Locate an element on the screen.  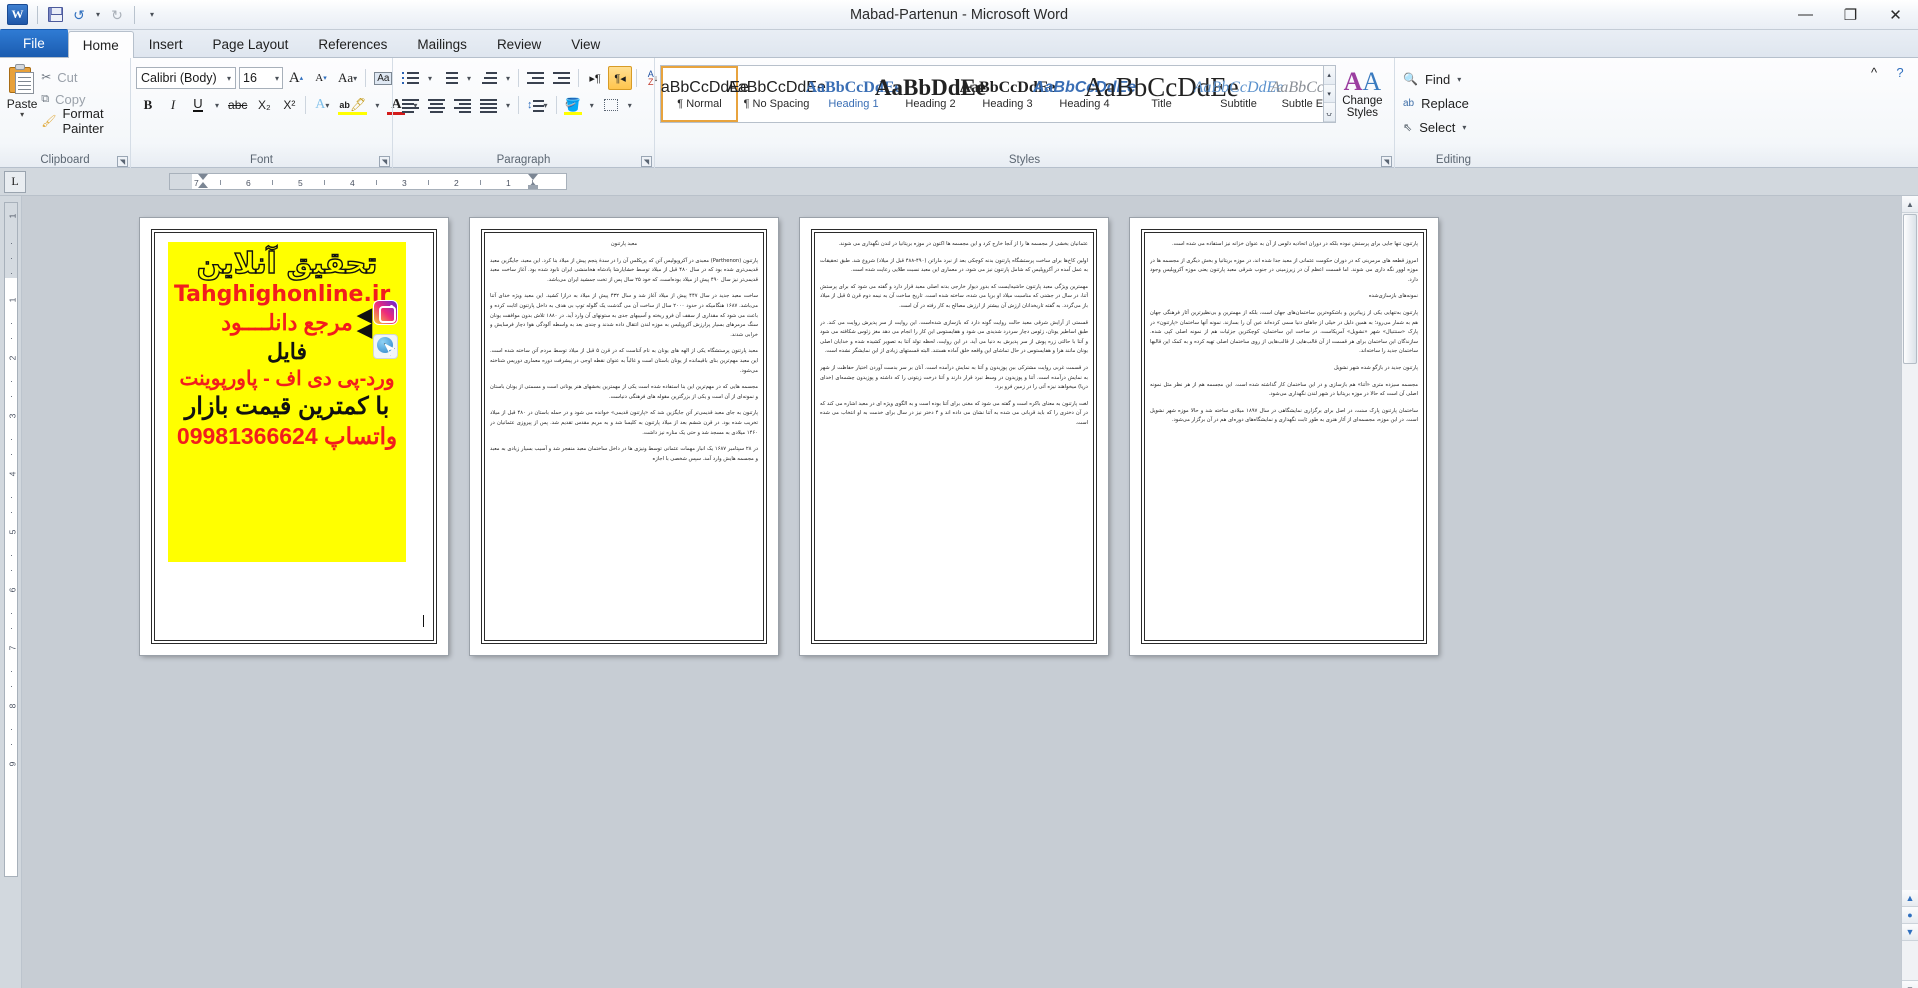
replace-button: ab Replace is located at coordinates (1438, 103).